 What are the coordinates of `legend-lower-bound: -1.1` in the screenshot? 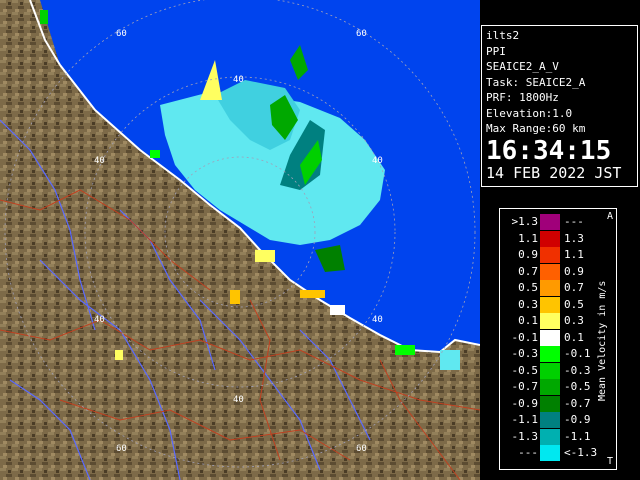 It's located at (525, 419).